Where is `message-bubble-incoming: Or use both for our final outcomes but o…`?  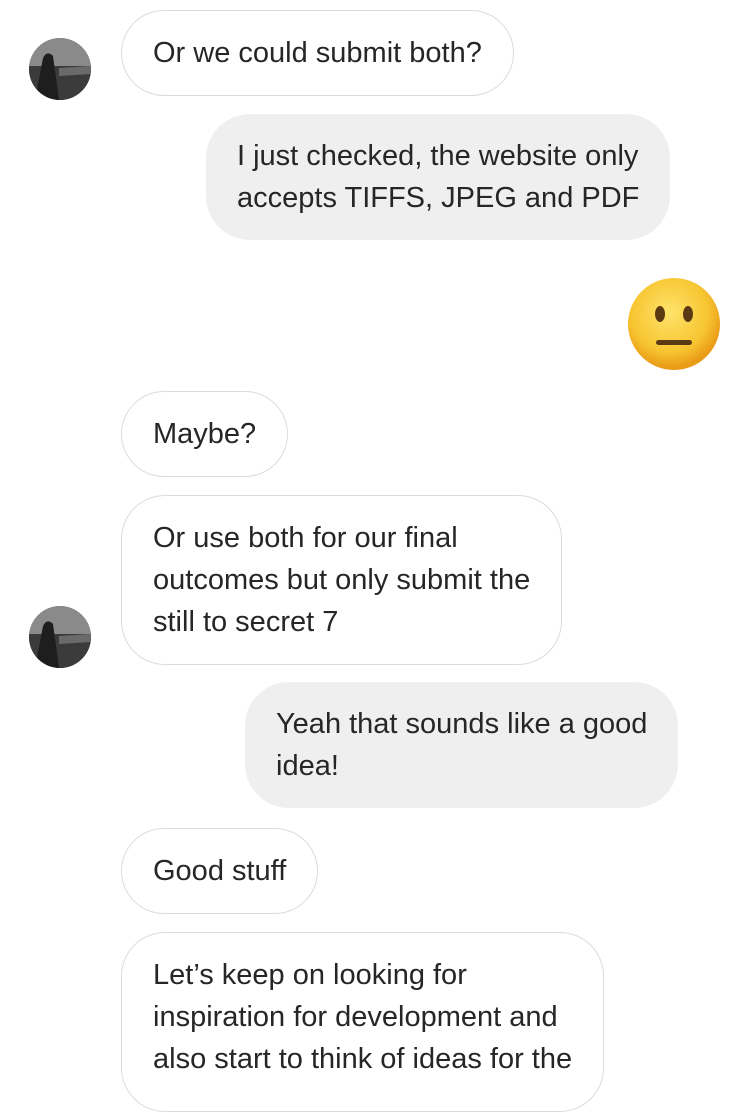
message-bubble-incoming: Or use both for our final outcomes but o… is located at coordinates (342, 580).